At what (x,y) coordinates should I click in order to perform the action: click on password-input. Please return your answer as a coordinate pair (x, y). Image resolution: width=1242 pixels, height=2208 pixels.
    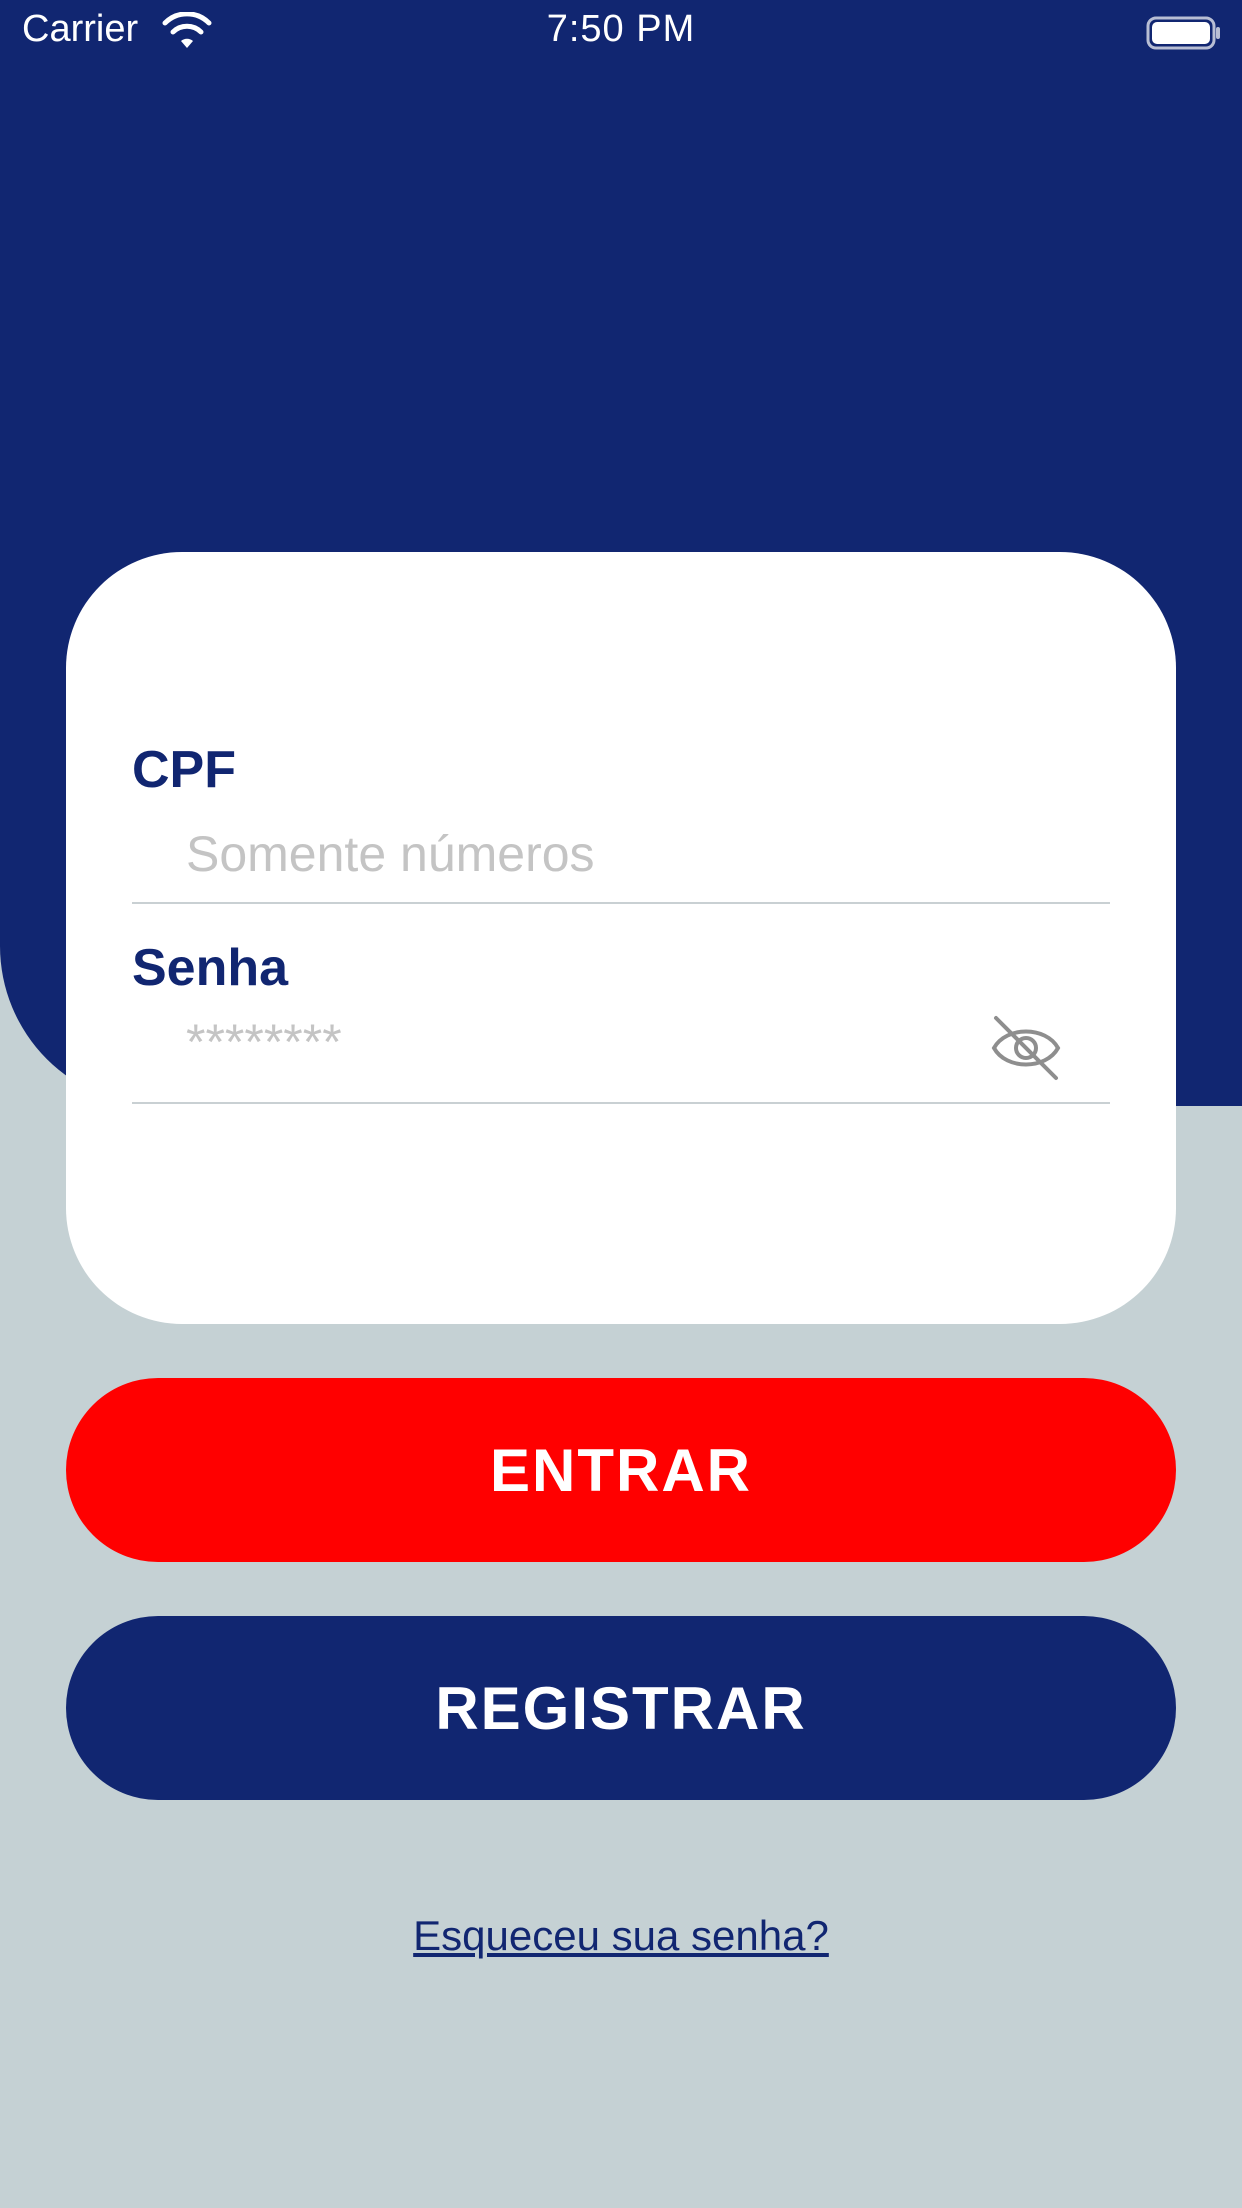
    Looking at the image, I should click on (566, 1042).